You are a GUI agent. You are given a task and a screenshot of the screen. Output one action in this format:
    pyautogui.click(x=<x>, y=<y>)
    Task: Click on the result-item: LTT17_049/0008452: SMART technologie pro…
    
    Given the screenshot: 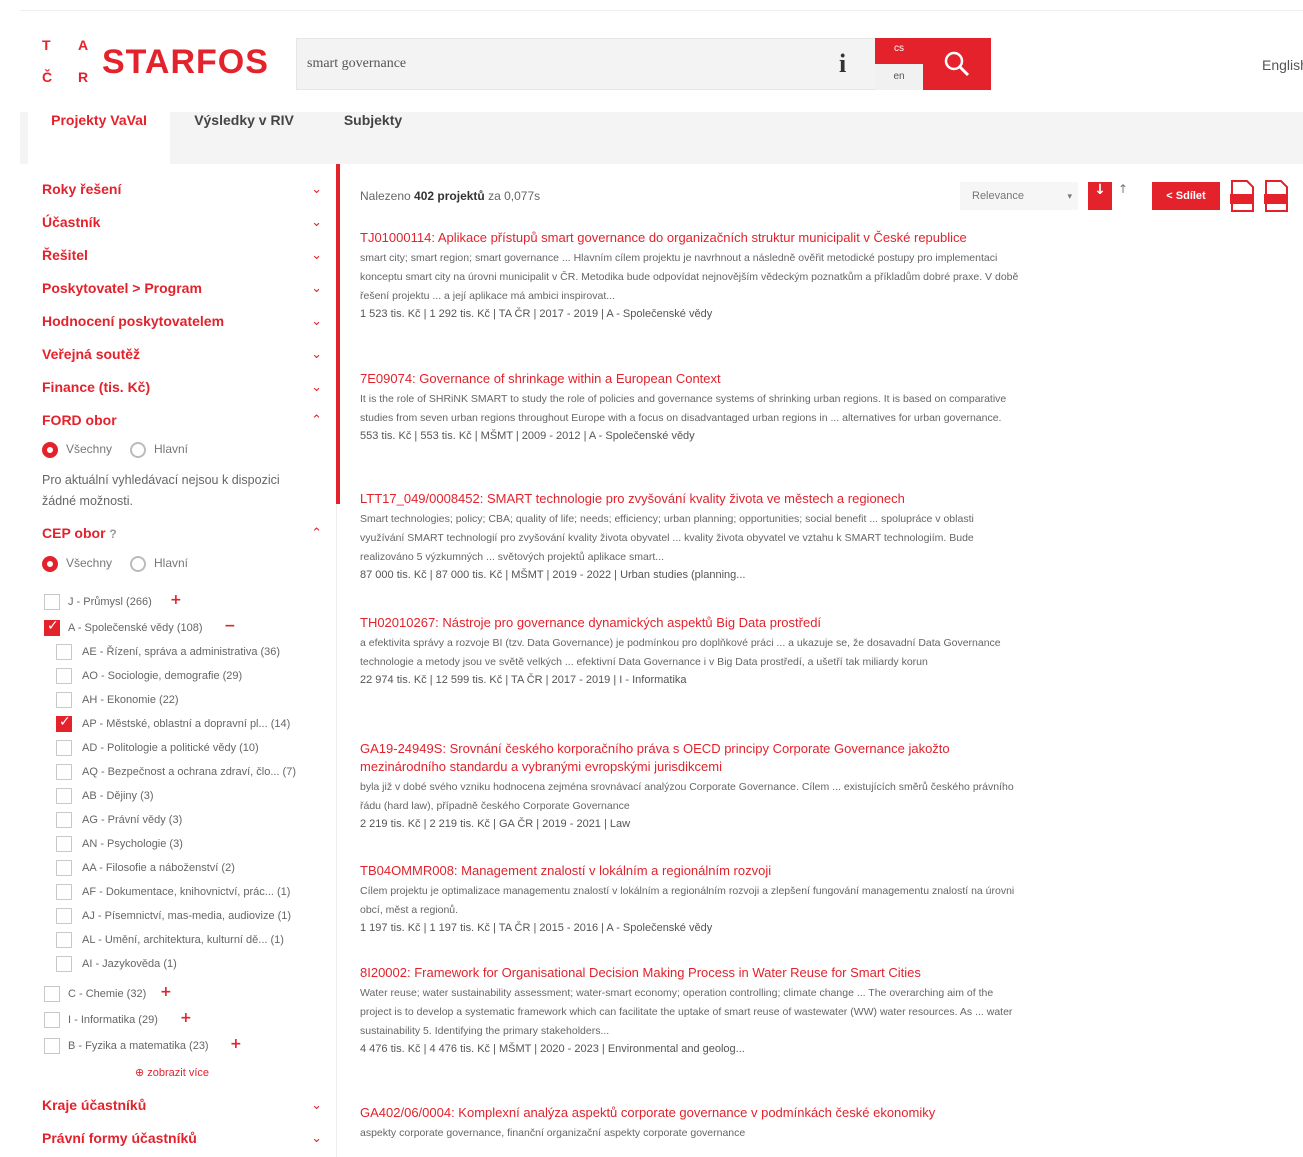 What is the action you would take?
    pyautogui.click(x=690, y=535)
    